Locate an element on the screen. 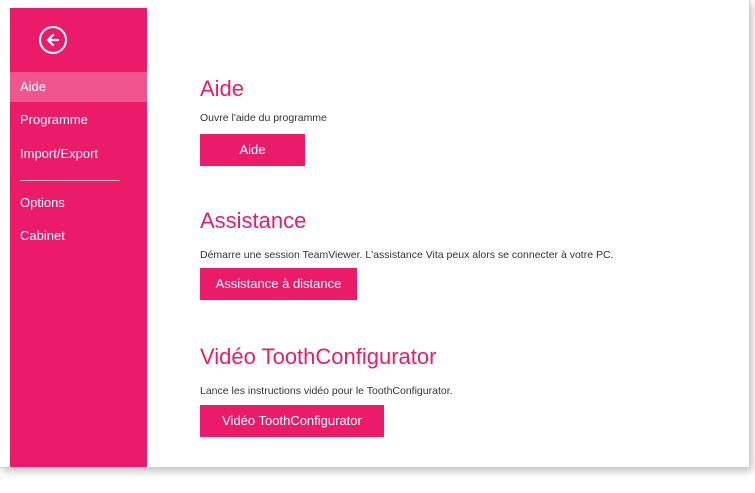 The width and height of the screenshot is (755, 493). video-toothconfigurator-button: Vidéo ToothConfigurator is located at coordinates (292, 421).